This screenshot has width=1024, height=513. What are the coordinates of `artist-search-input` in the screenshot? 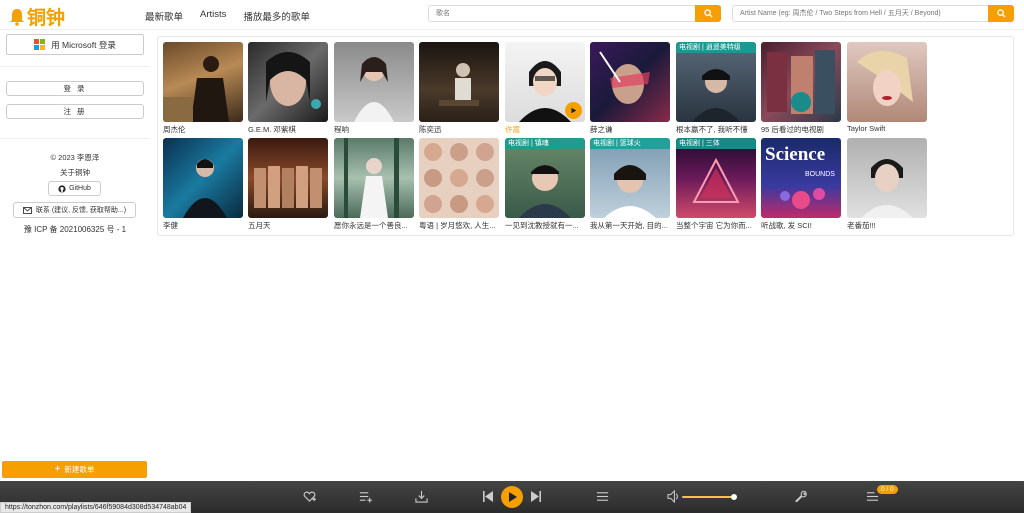 It's located at (873, 13).